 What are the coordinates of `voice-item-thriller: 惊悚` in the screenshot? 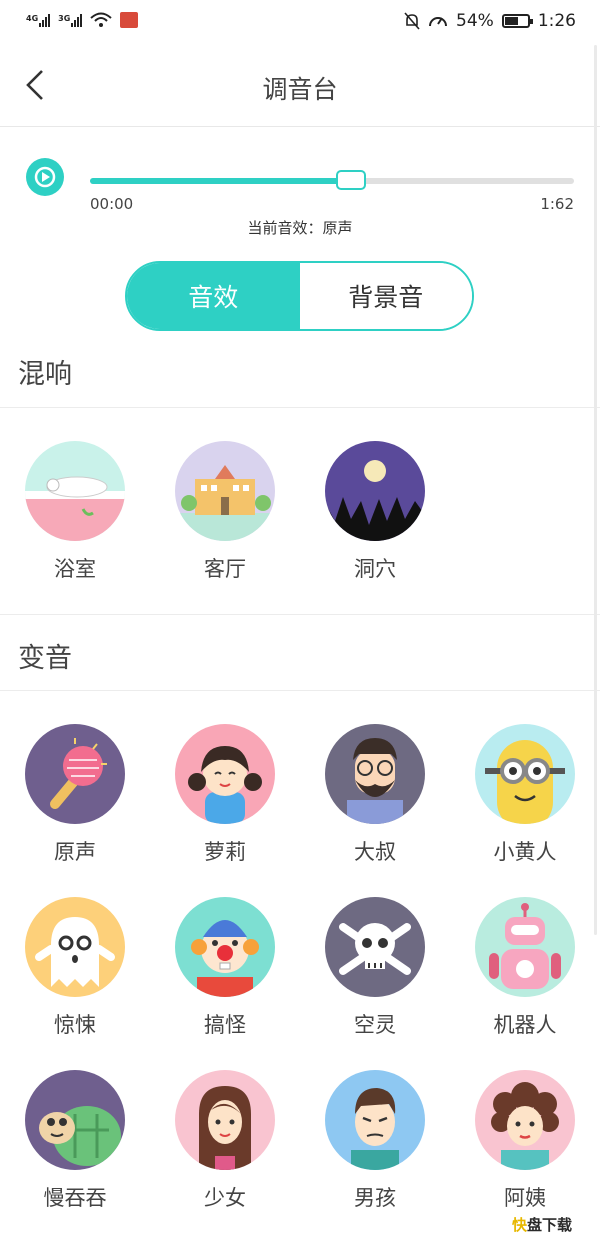 It's located at (75, 968).